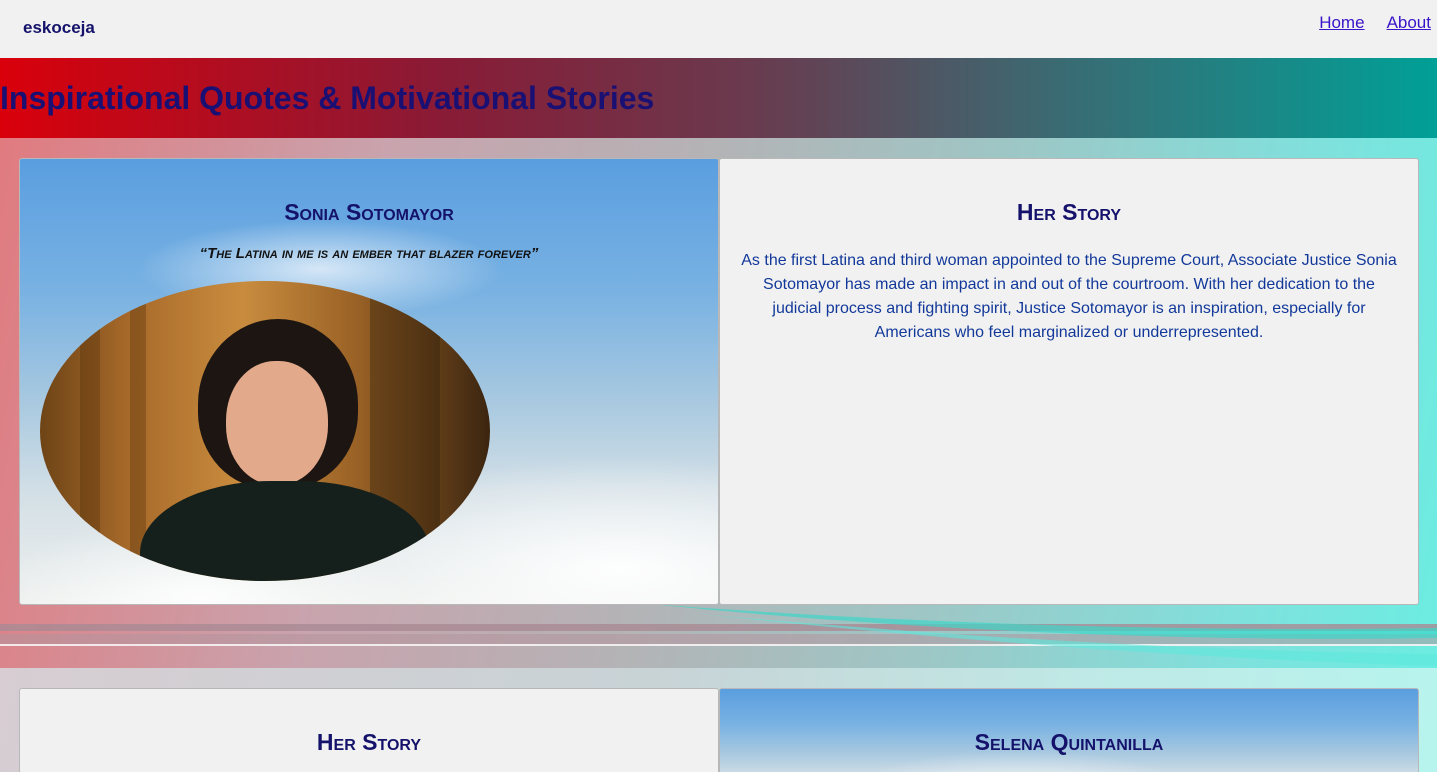  I want to click on top-navbar: eskoceja Home About, so click(718, 29).